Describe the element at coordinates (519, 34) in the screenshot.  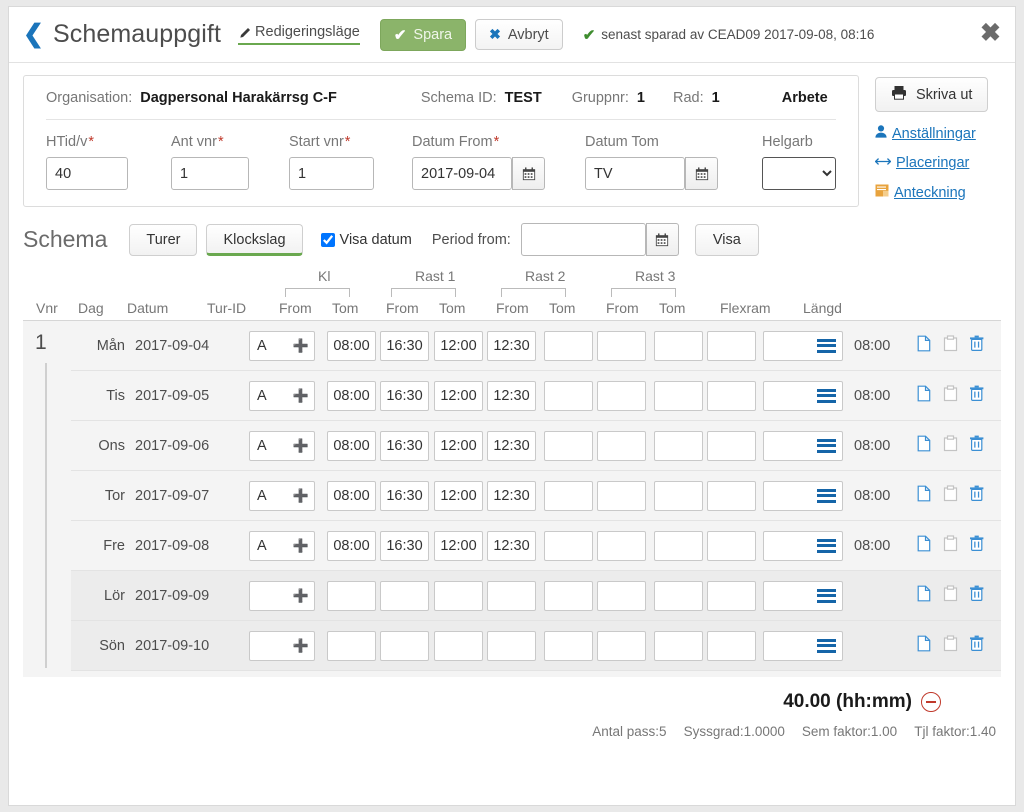
I see `cancel-button: ✖ Avbryt` at that location.